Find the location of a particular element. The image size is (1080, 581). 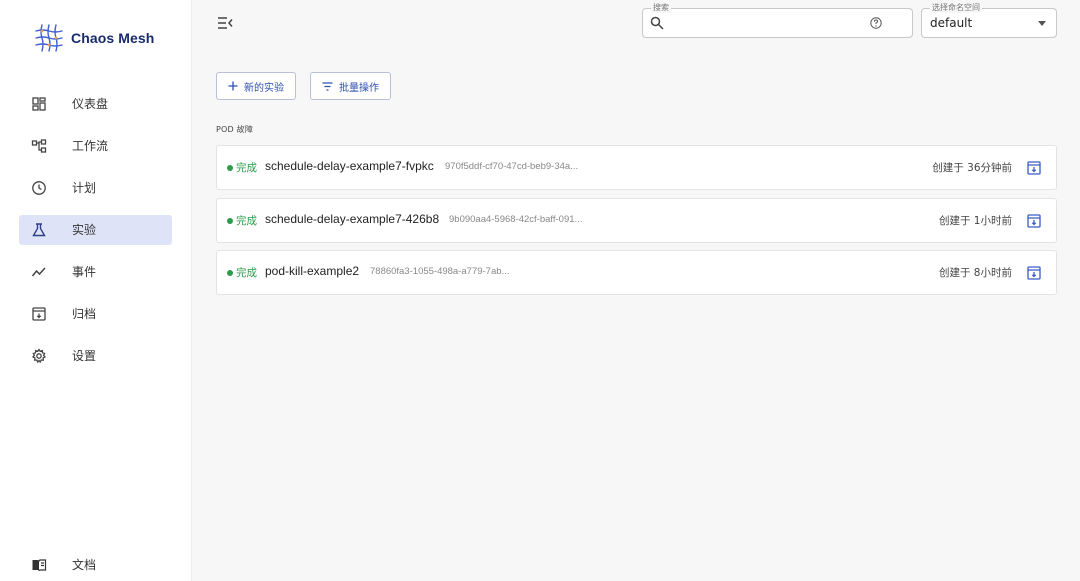

plus-icon is located at coordinates (233, 86).